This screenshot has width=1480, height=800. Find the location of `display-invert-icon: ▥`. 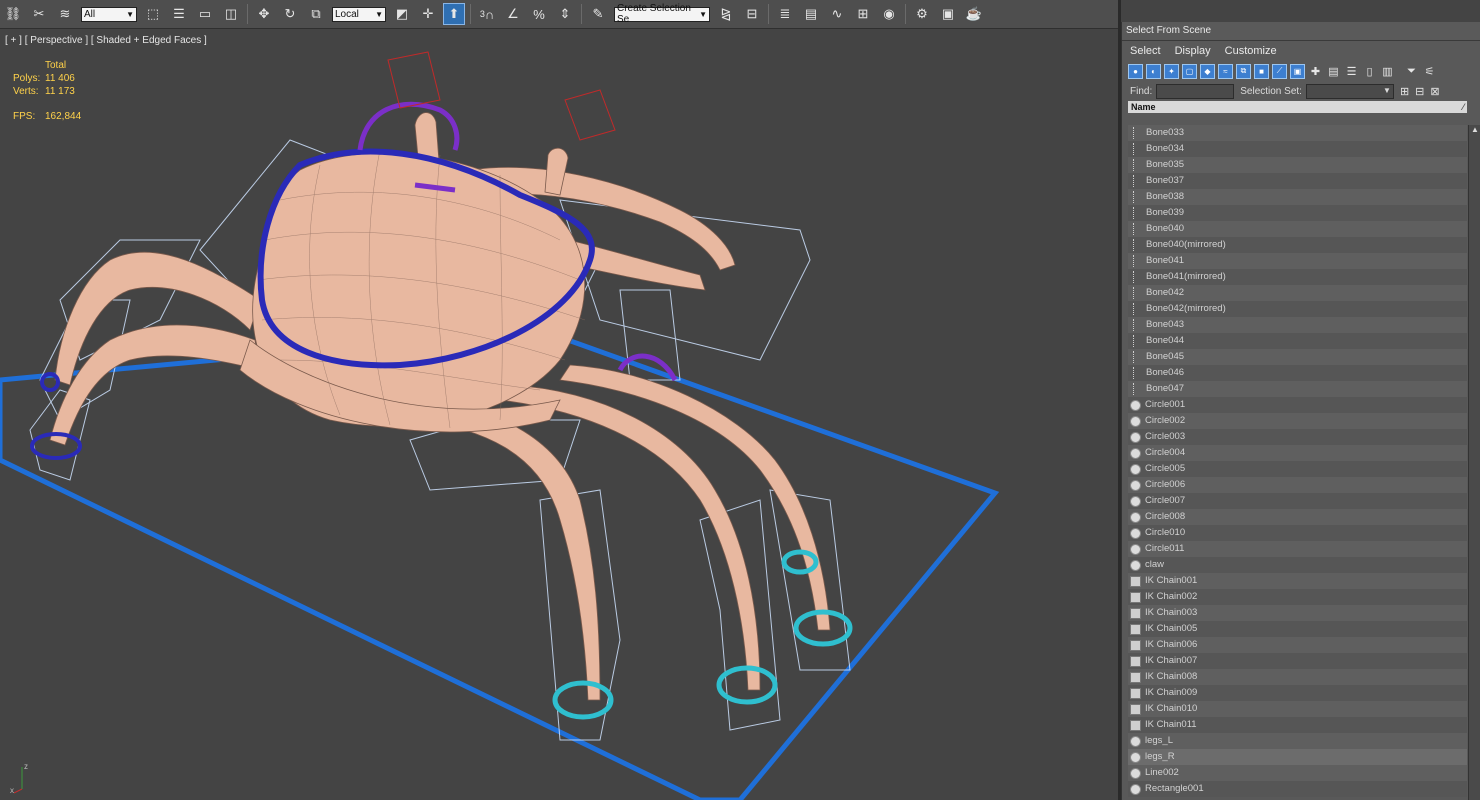

display-invert-icon: ▥ is located at coordinates (1387, 71).